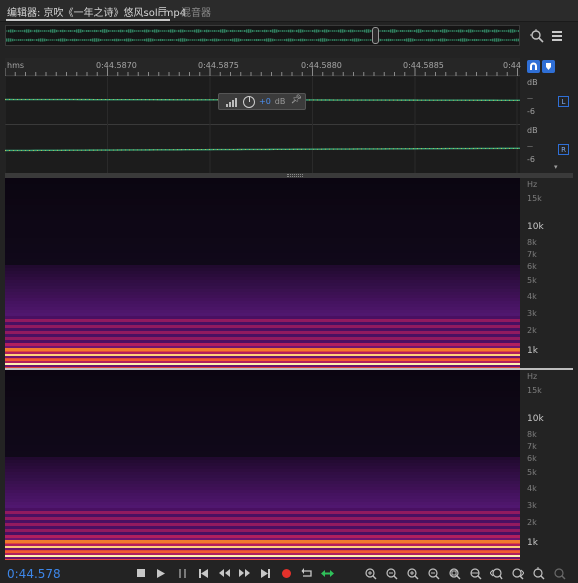 This screenshot has height=583, width=578. Describe the element at coordinates (548, 66) in the screenshot. I see `marker-icon` at that location.